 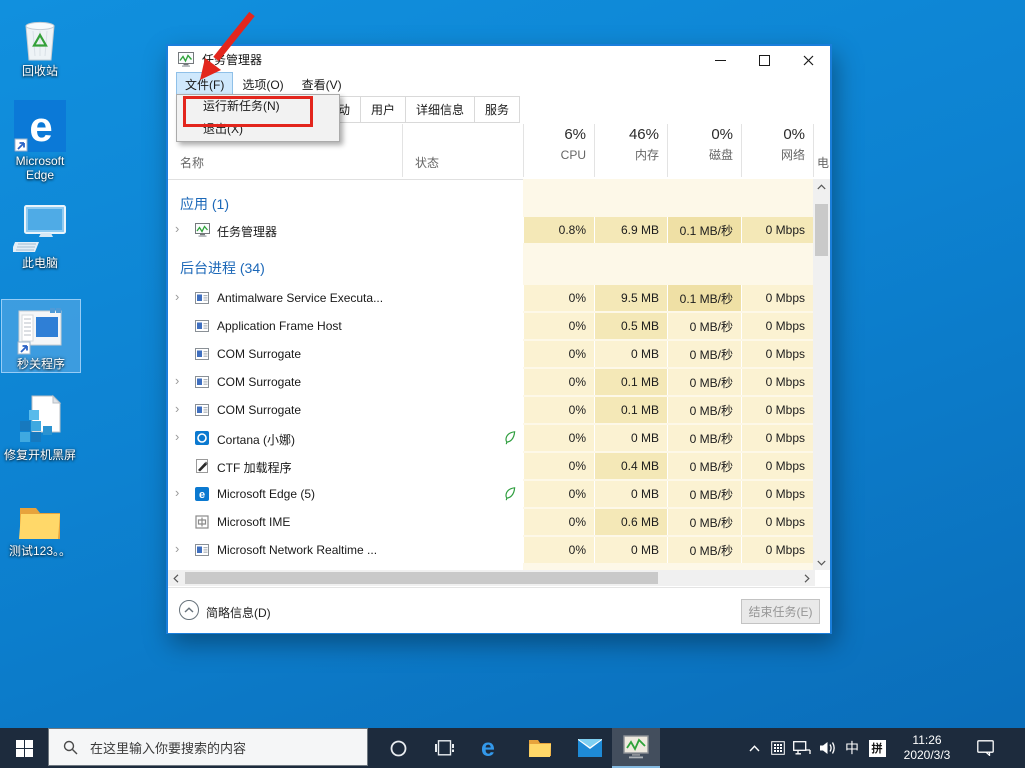 What do you see at coordinates (40, 168) in the screenshot?
I see `desktop-icon-label: Microsoft Edge` at bounding box center [40, 168].